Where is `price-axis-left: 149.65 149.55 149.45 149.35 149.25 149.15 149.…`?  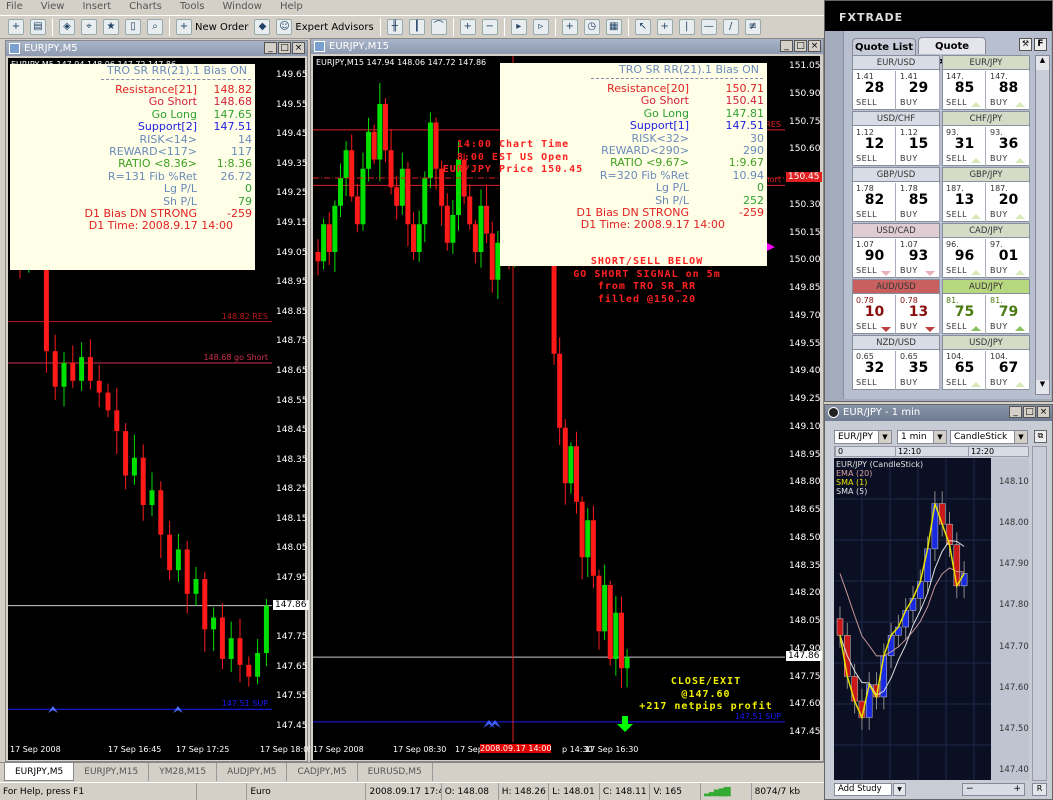
price-axis-left: 149.65 149.55 149.45 149.35 149.25 149.15 149.… is located at coordinates (290, 400).